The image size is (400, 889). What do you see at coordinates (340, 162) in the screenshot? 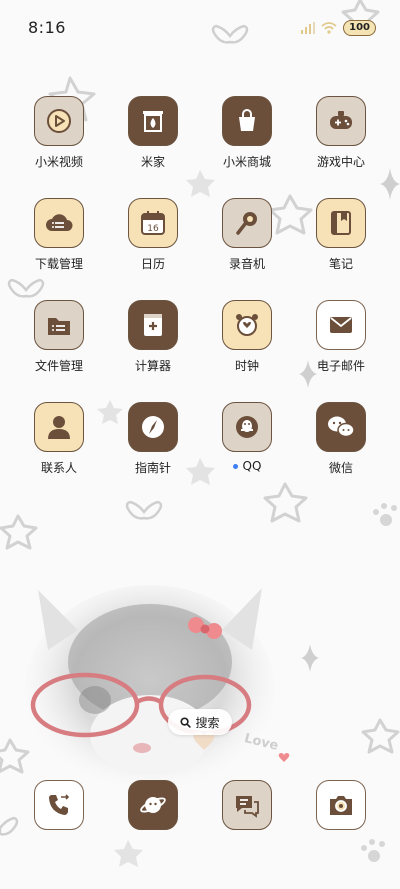
I see `app-label: 游戏中心` at bounding box center [340, 162].